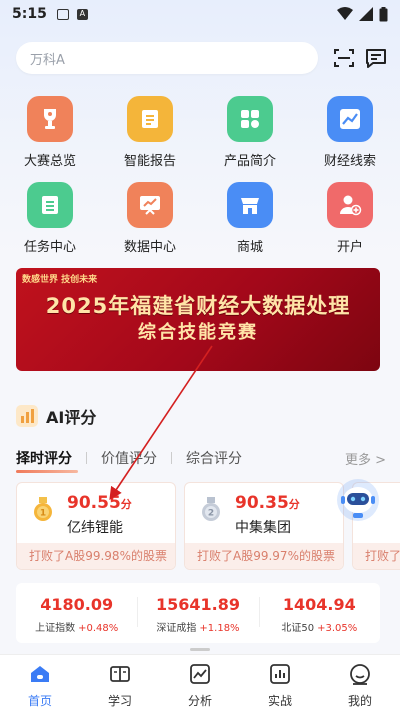  Describe the element at coordinates (198, 332) in the screenshot. I see `banner-title-line2: 综合技能竞赛` at that location.